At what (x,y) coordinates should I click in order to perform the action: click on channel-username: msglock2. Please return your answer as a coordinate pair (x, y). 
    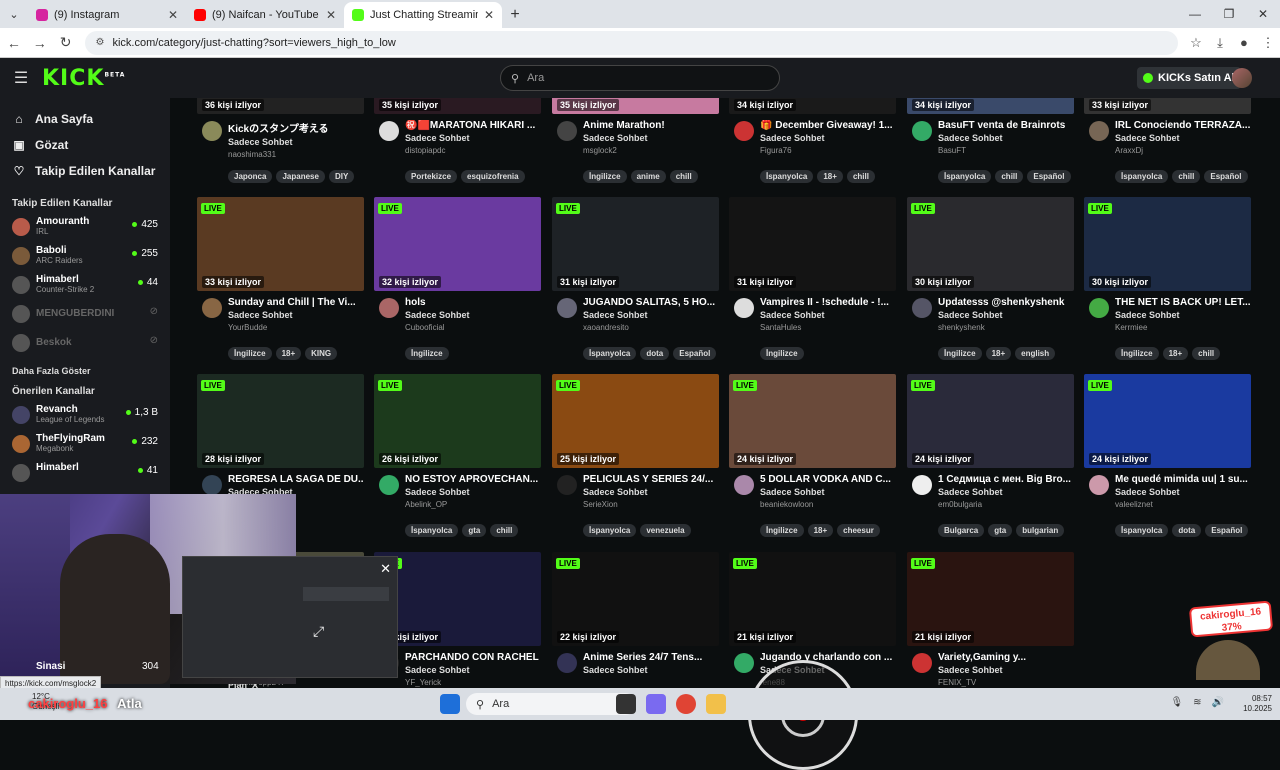
    Looking at the image, I should click on (651, 150).